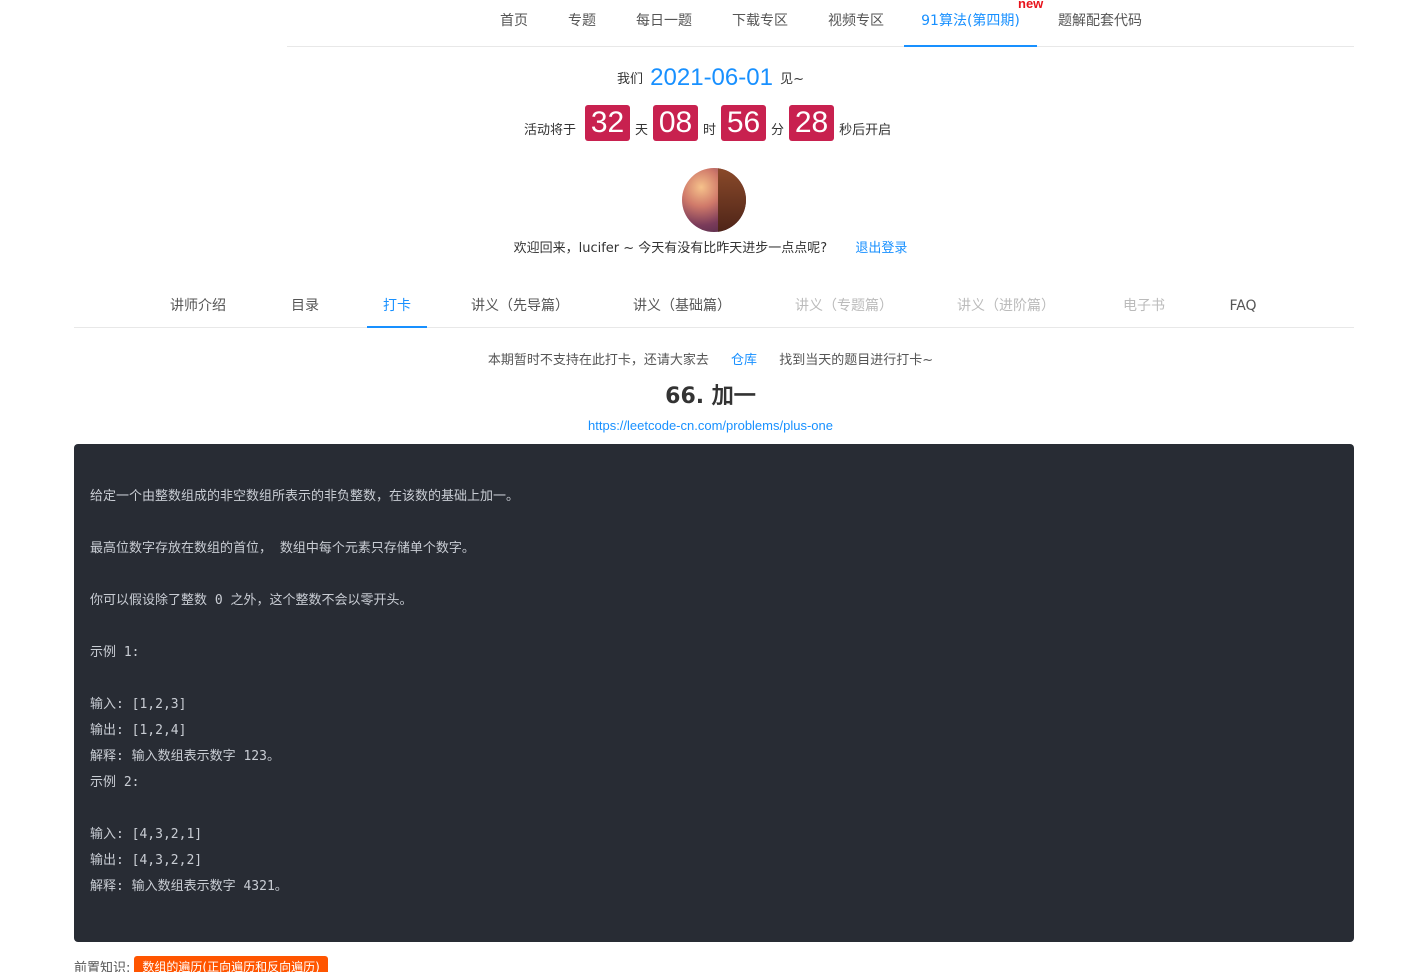  Describe the element at coordinates (710, 396) in the screenshot. I see `problem-title: 66. 加一` at that location.